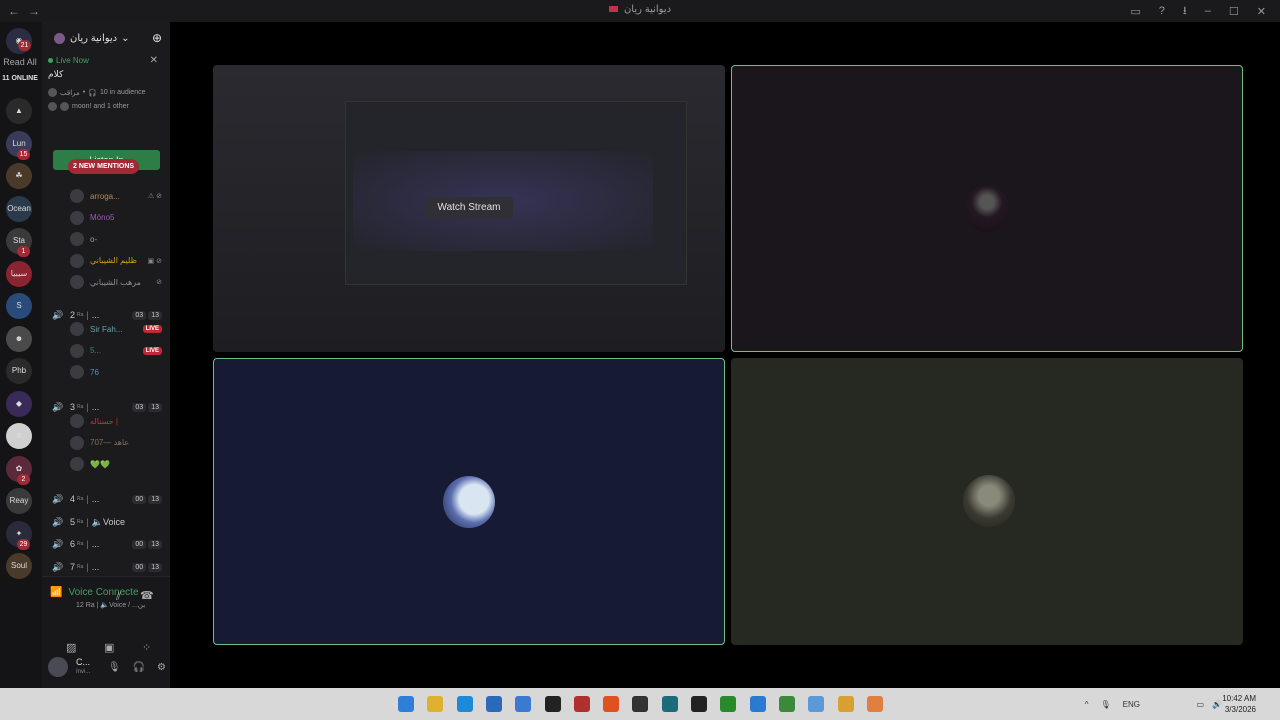 The image size is (1280, 720). What do you see at coordinates (106, 38) in the screenshot?
I see `server-header: ديوانية ريان ⌄ ⊕` at bounding box center [106, 38].